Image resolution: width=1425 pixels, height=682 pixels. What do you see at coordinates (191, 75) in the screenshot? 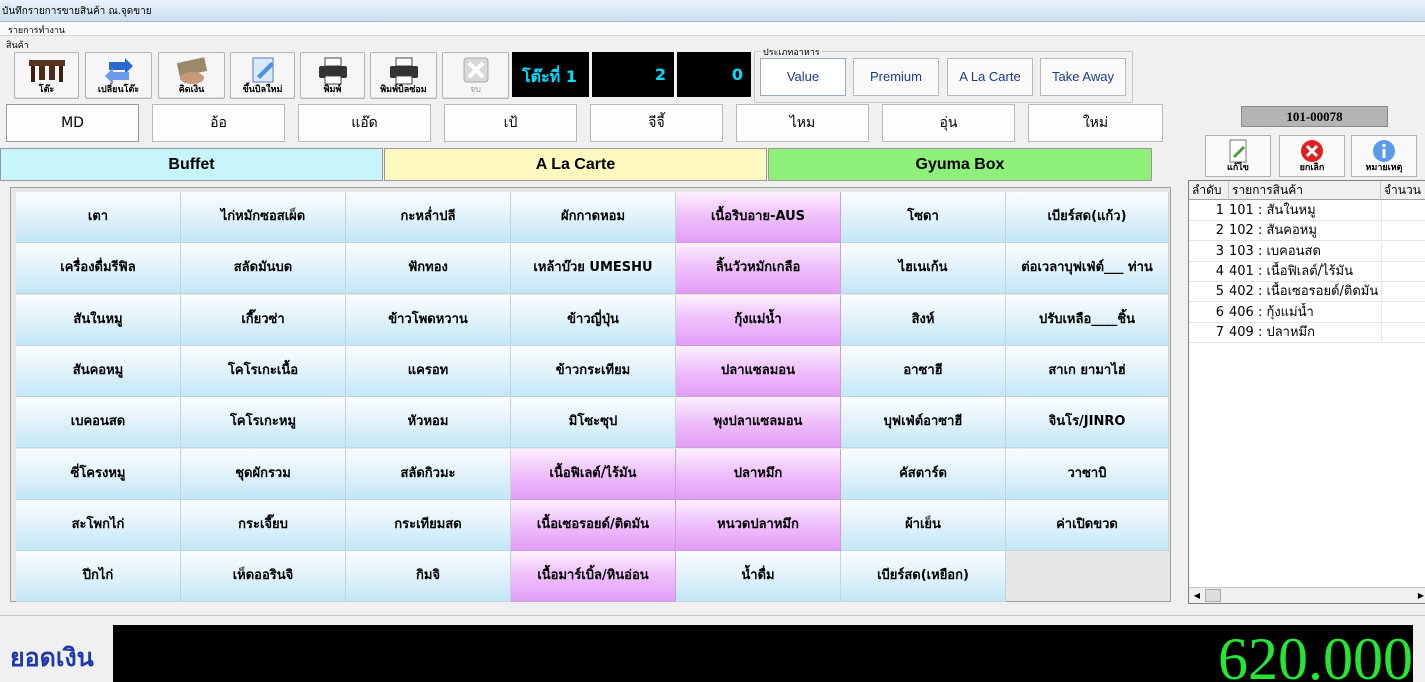
I see `pay-button: คิดเงิน` at bounding box center [191, 75].